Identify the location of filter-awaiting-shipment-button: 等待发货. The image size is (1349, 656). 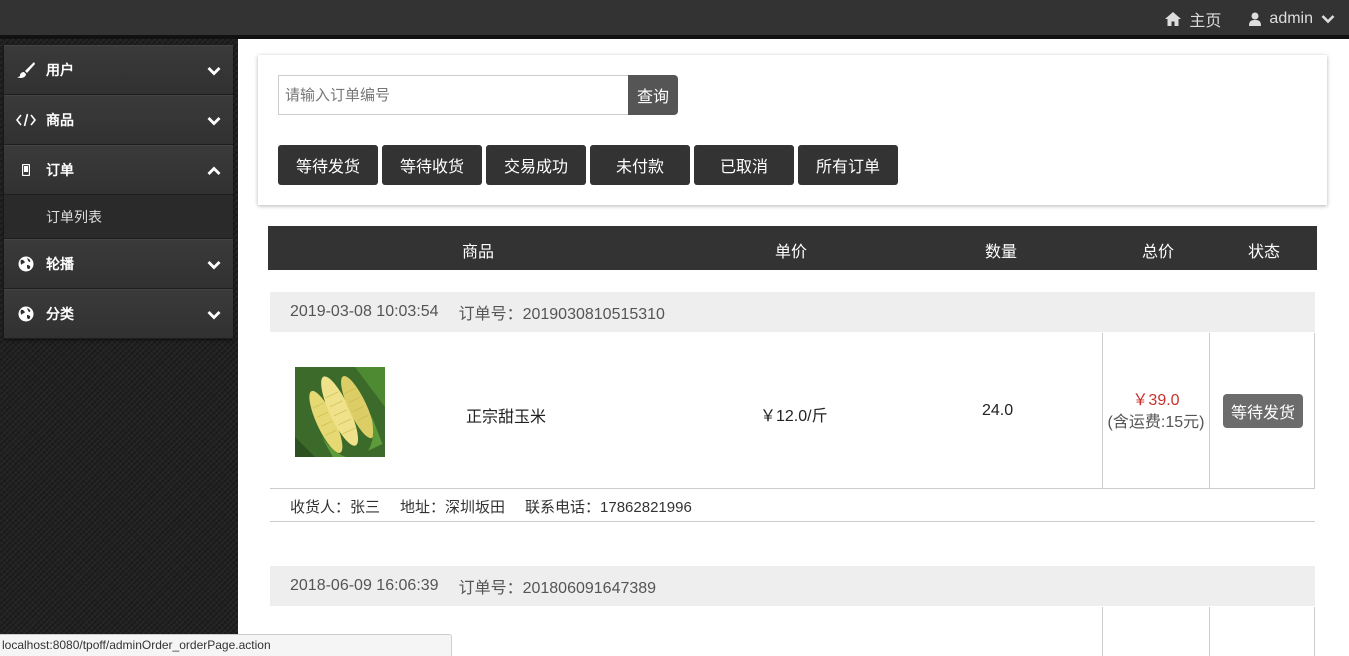
(328, 165).